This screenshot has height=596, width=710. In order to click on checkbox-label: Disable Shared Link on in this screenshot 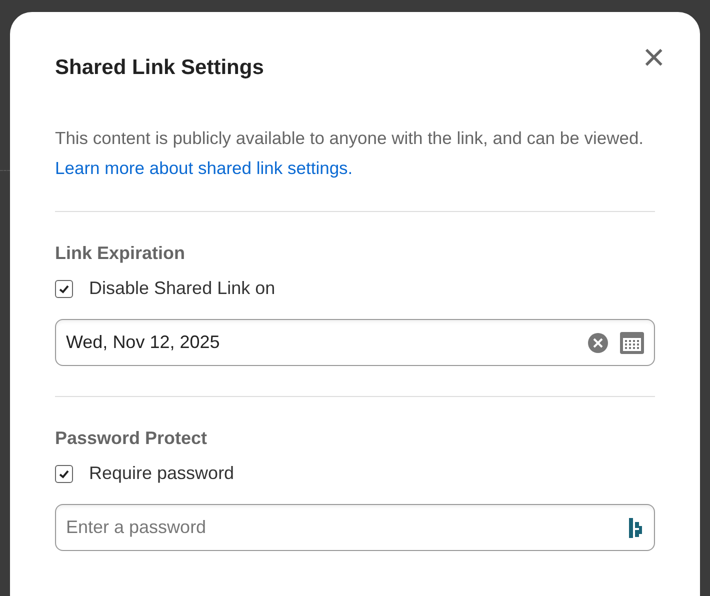, I will do `click(182, 288)`.